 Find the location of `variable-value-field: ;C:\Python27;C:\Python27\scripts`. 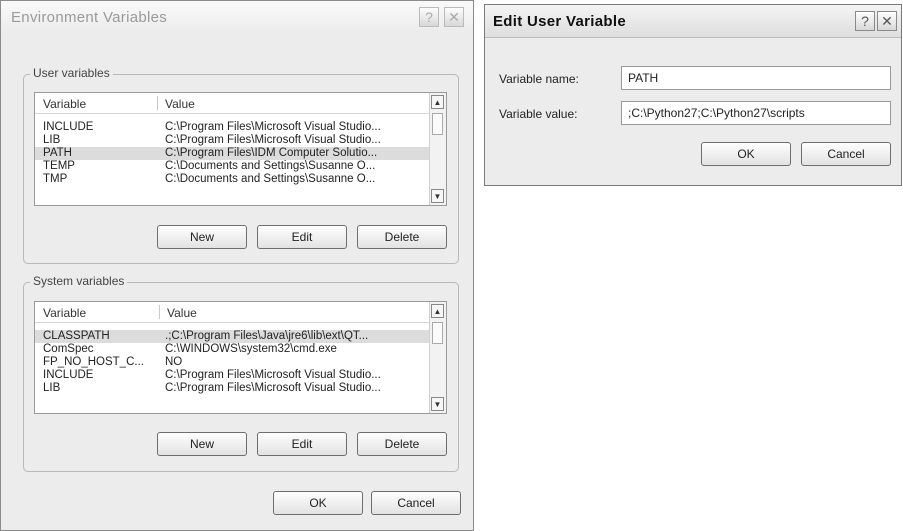

variable-value-field: ;C:\Python27;C:\Python27\scripts is located at coordinates (756, 113).